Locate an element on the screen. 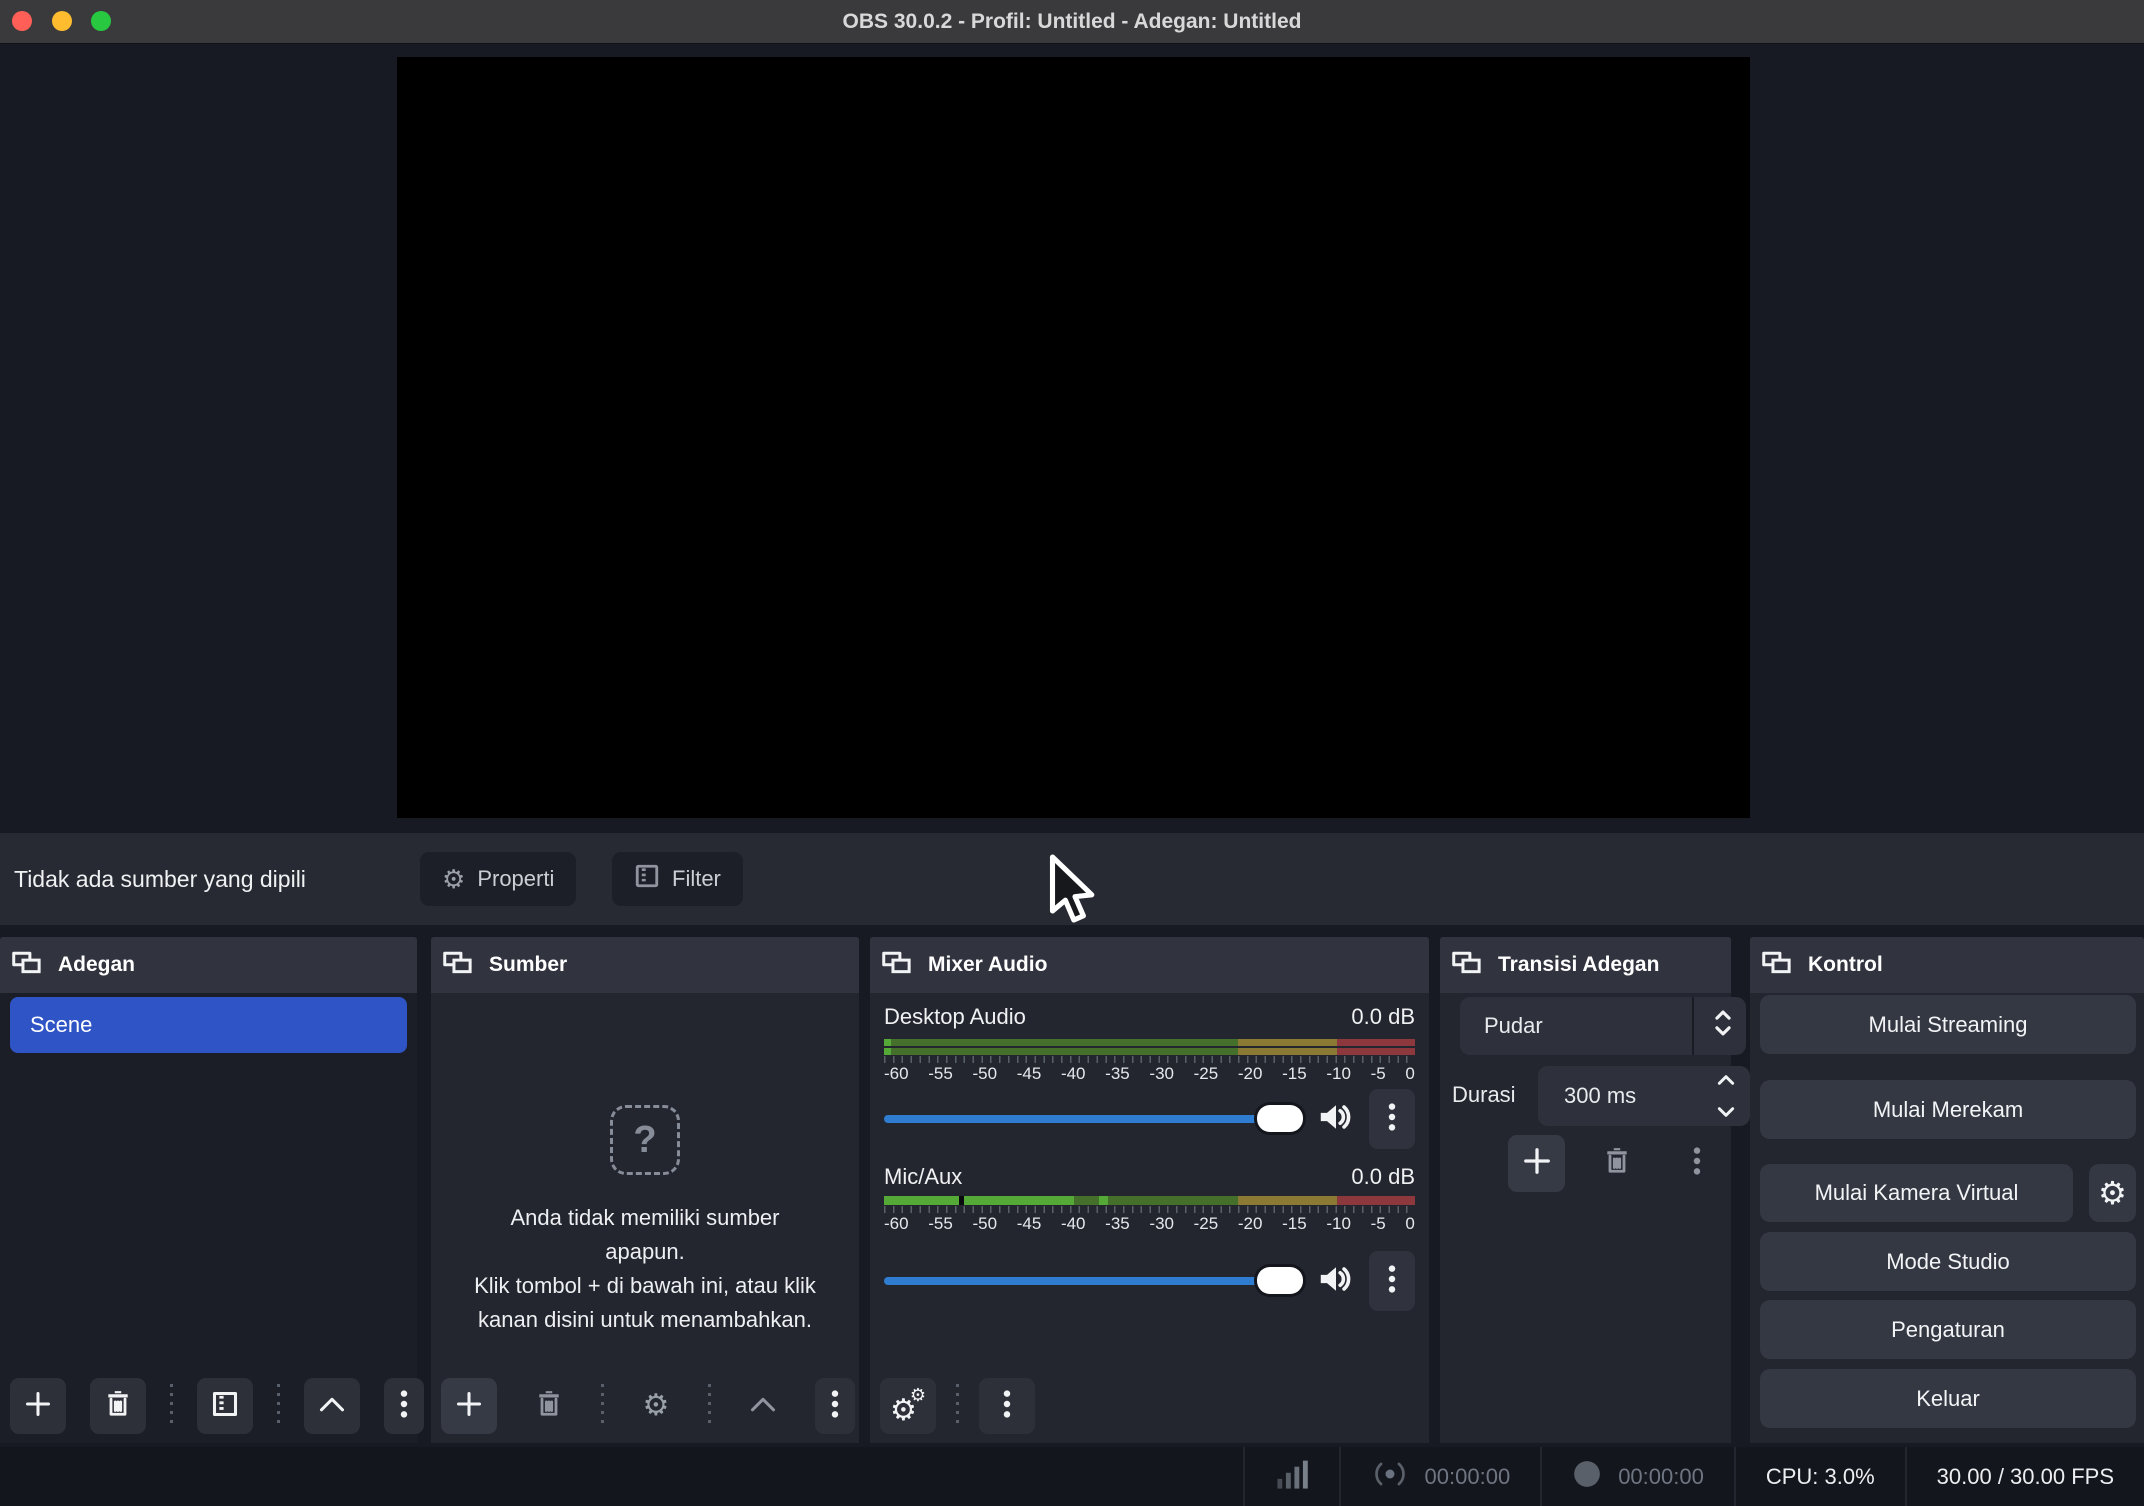  transition-menu-button is located at coordinates (1696, 1163).